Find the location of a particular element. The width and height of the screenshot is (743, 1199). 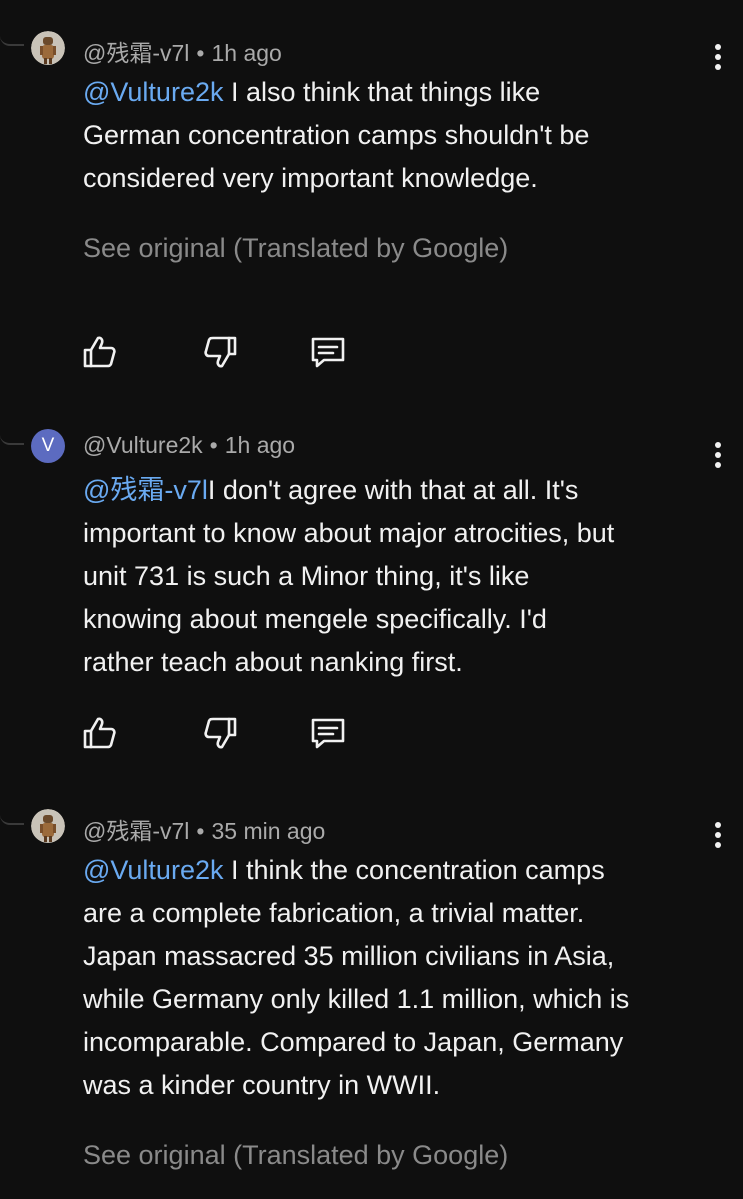

comment-timestamp: 35 min ago is located at coordinates (268, 831).